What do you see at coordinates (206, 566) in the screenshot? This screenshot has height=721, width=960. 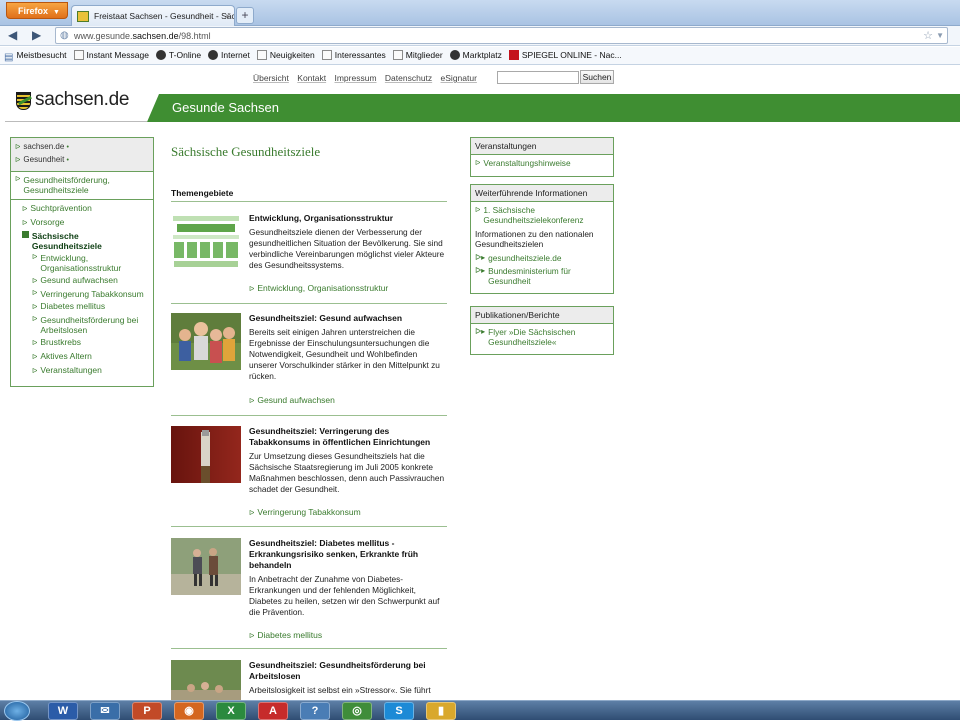 I see `walkers-photo-thumbnail` at bounding box center [206, 566].